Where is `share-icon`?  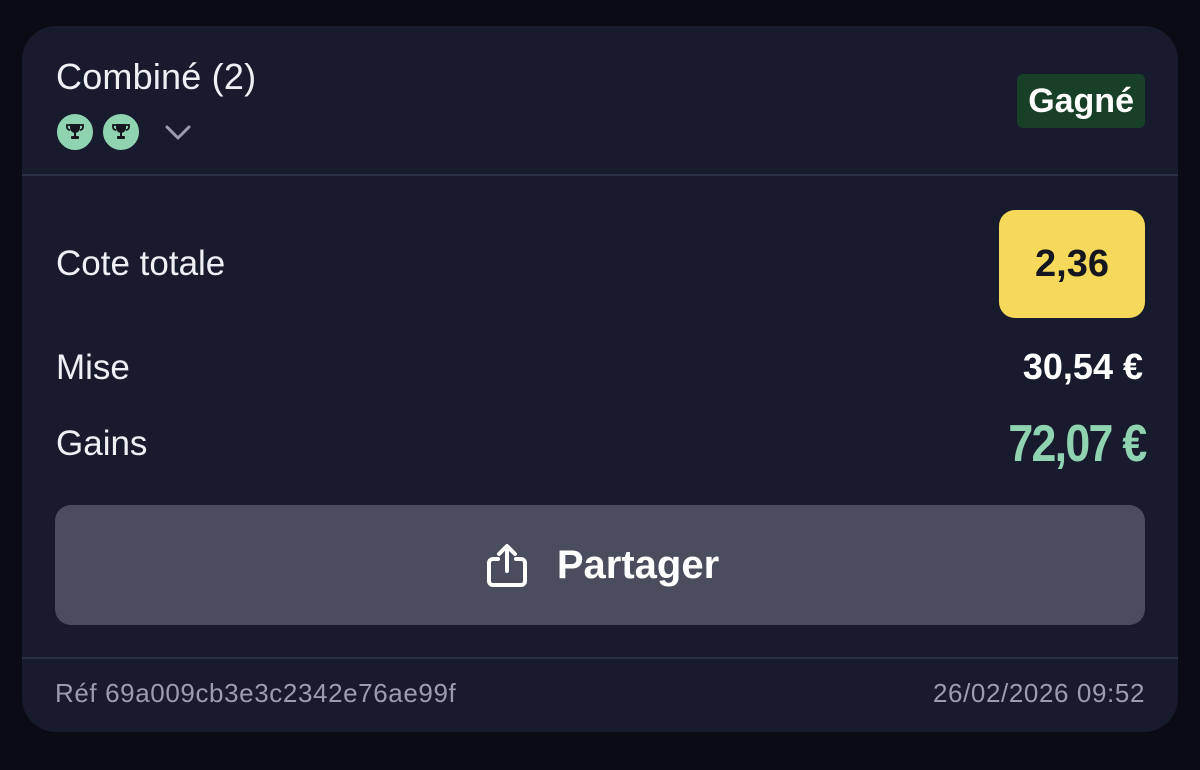 share-icon is located at coordinates (506, 565).